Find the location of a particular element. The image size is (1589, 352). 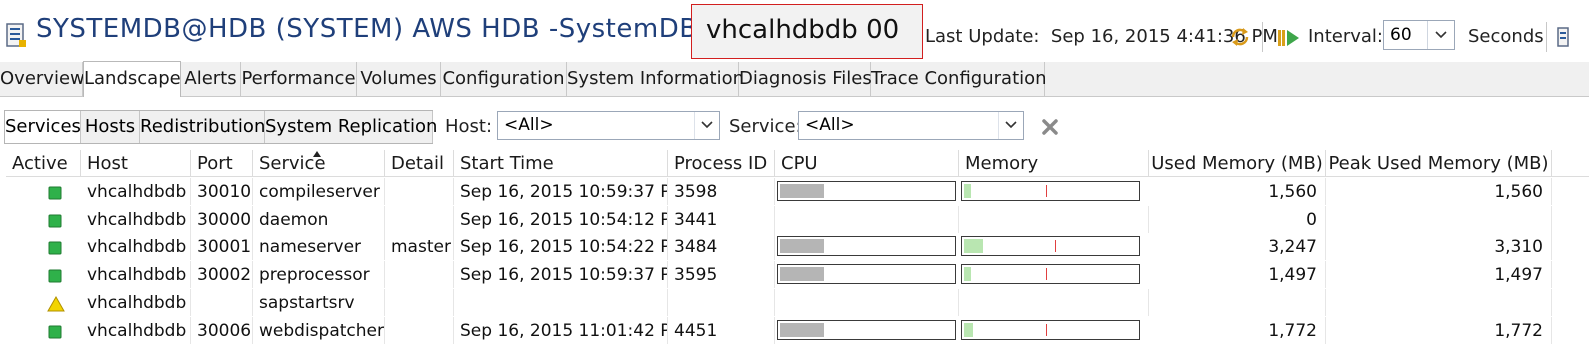

cell-start-time: Sep 16, 2015 10:59:37 PM is located at coordinates (561, 191).